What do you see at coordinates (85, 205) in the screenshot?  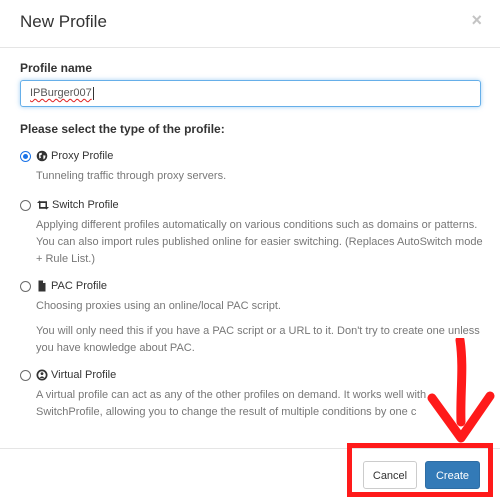 I see `option-title: Switch Profile` at bounding box center [85, 205].